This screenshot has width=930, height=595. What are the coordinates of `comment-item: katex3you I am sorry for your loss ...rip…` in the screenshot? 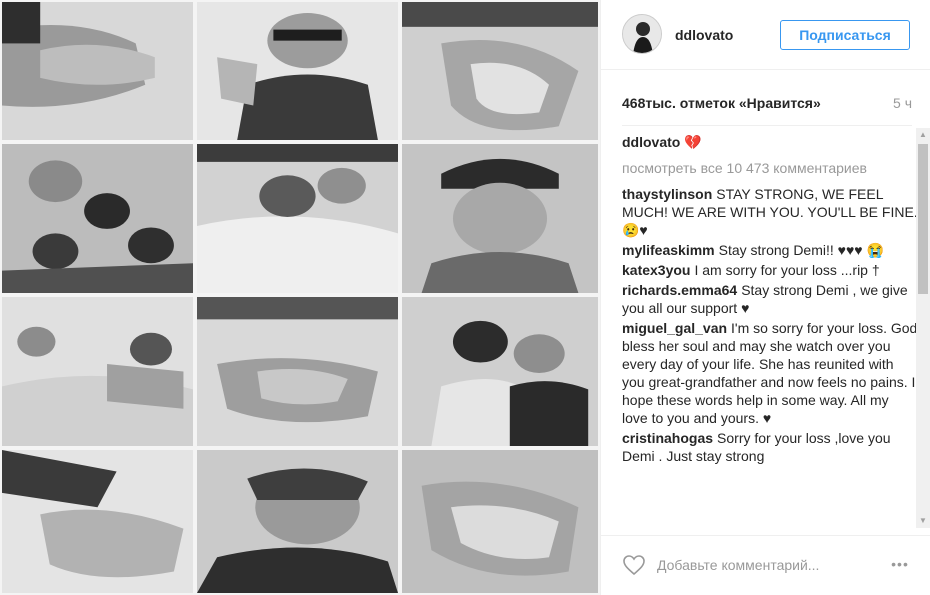 It's located at (770, 270).